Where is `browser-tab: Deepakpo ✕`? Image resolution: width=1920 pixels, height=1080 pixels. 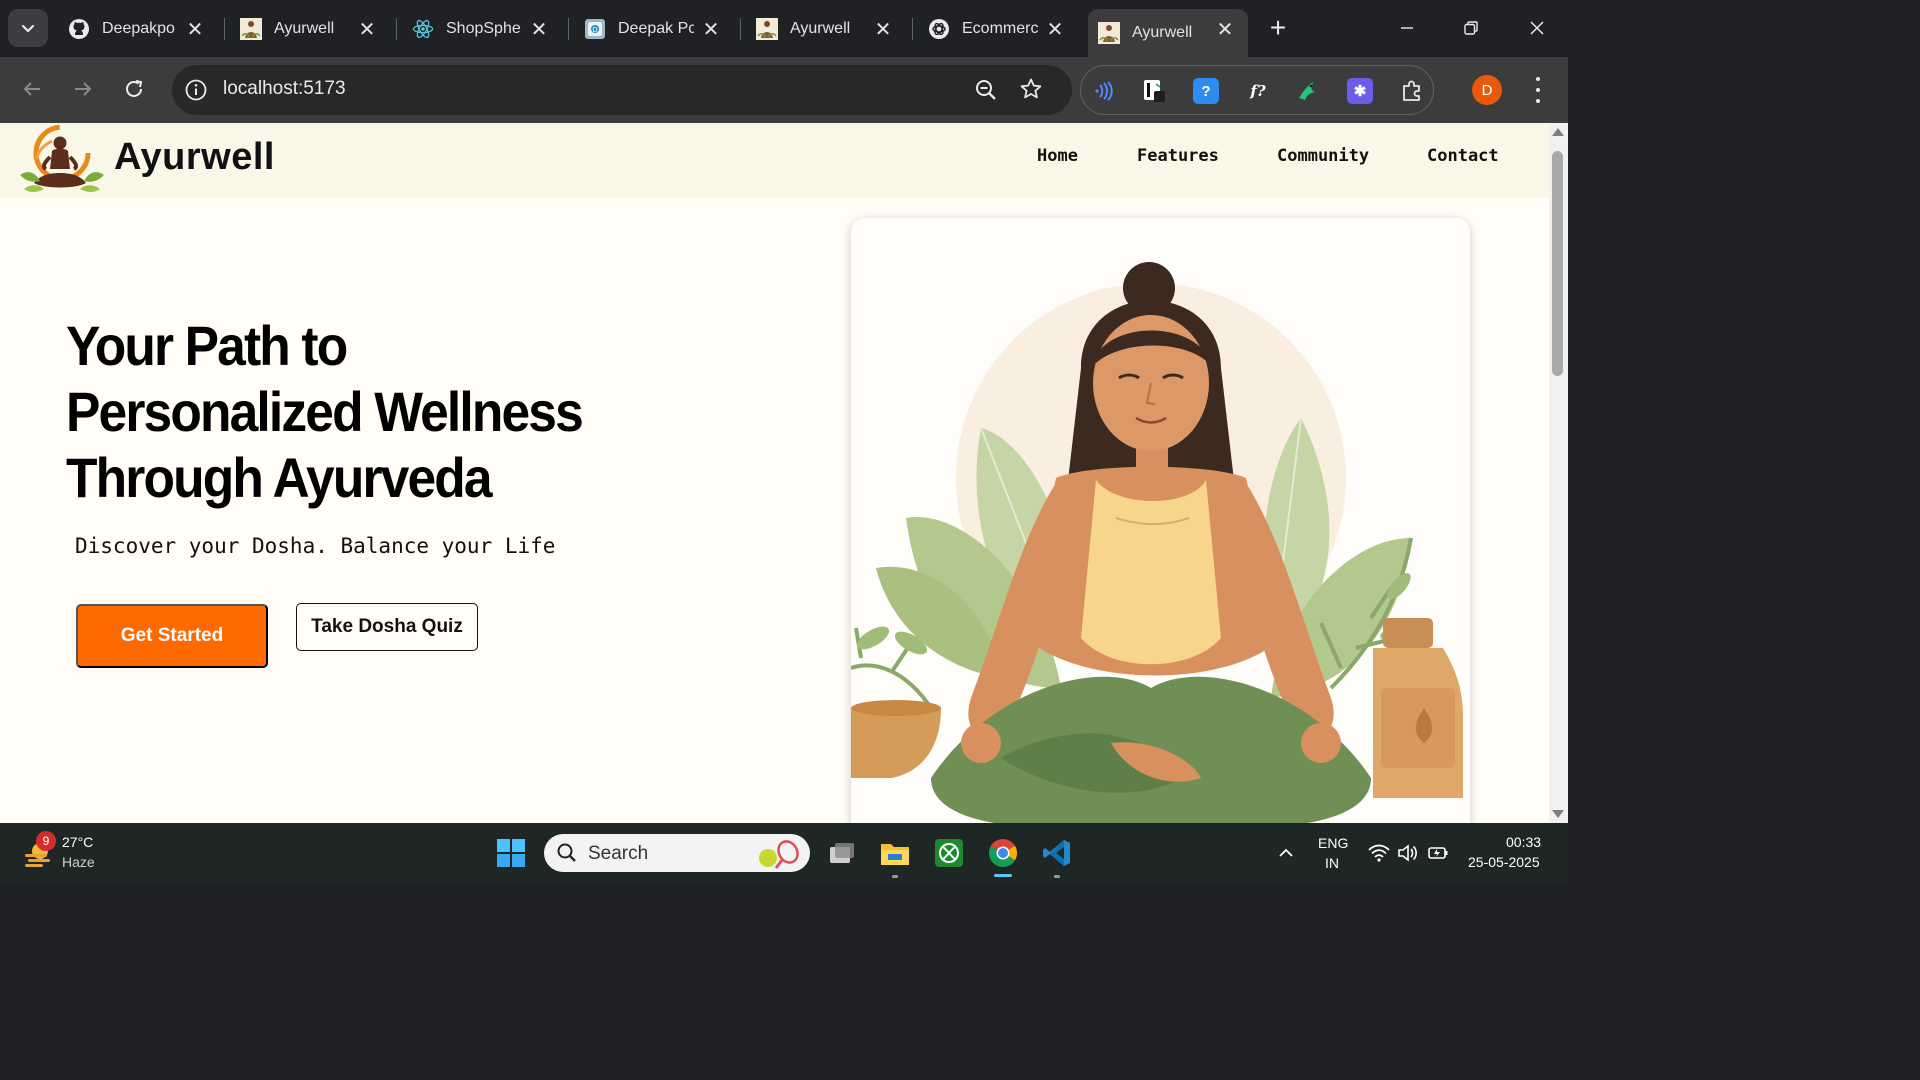 browser-tab: Deepakpo ✕ is located at coordinates (138, 29).